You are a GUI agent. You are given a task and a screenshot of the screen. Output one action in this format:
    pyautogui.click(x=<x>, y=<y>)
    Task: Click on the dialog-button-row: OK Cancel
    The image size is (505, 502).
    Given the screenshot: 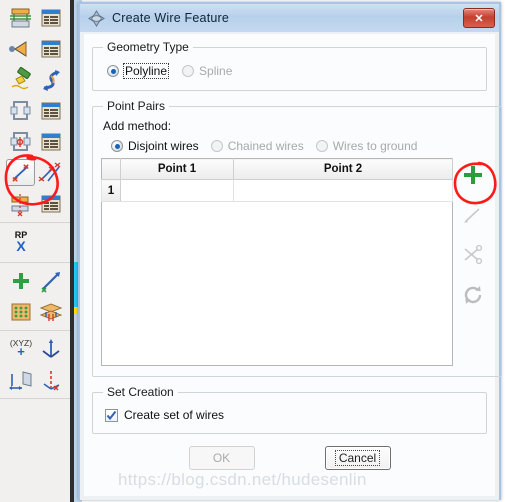 What is the action you would take?
    pyautogui.click(x=289, y=458)
    